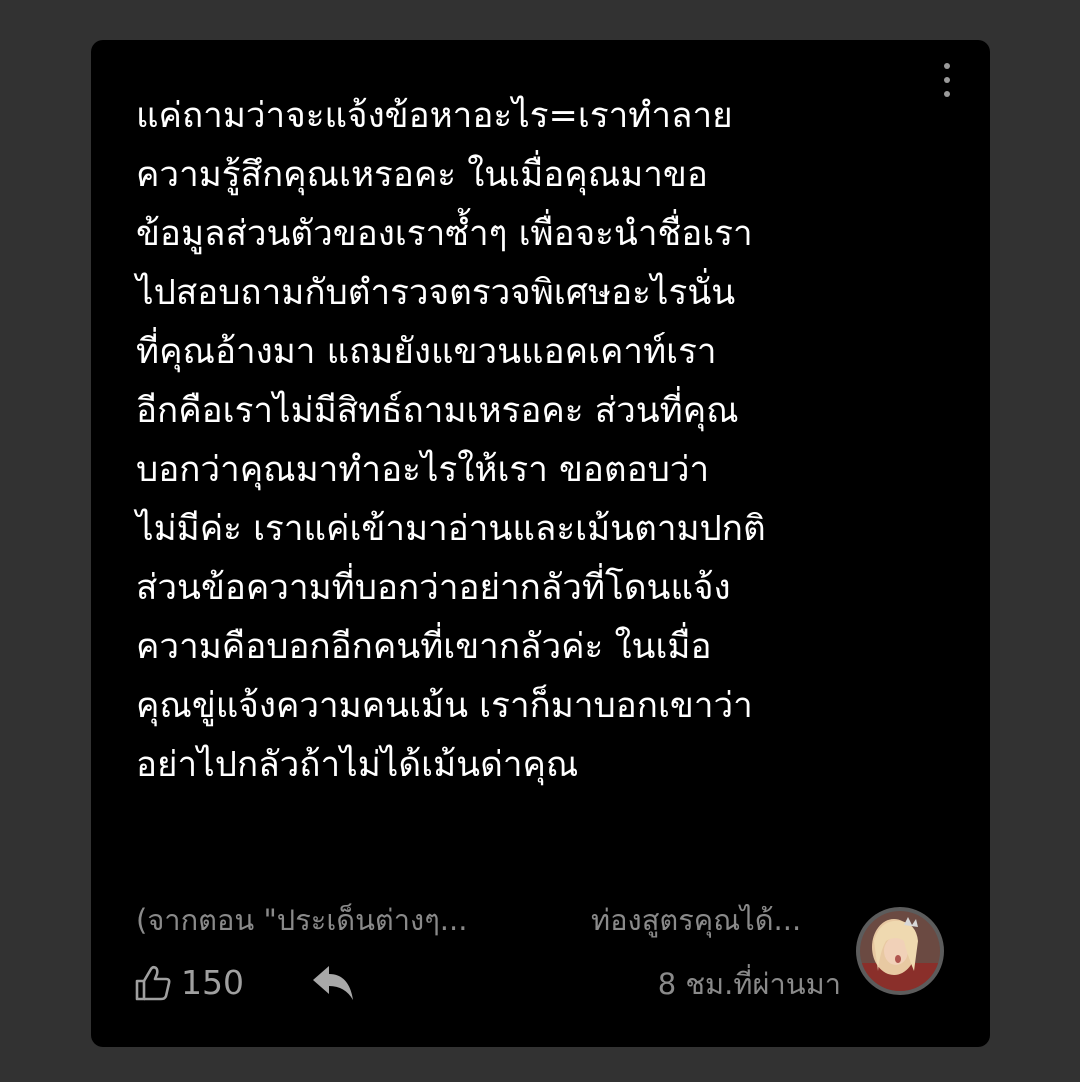 This screenshot has height=1082, width=1080. I want to click on avatar-image, so click(900, 951).